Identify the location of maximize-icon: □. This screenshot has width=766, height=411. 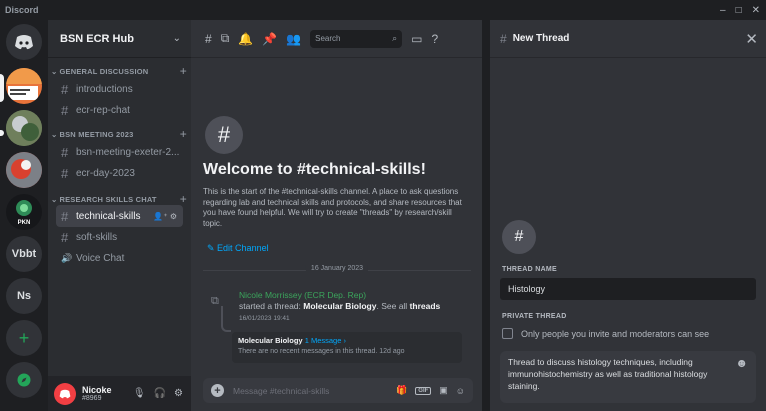
(739, 10).